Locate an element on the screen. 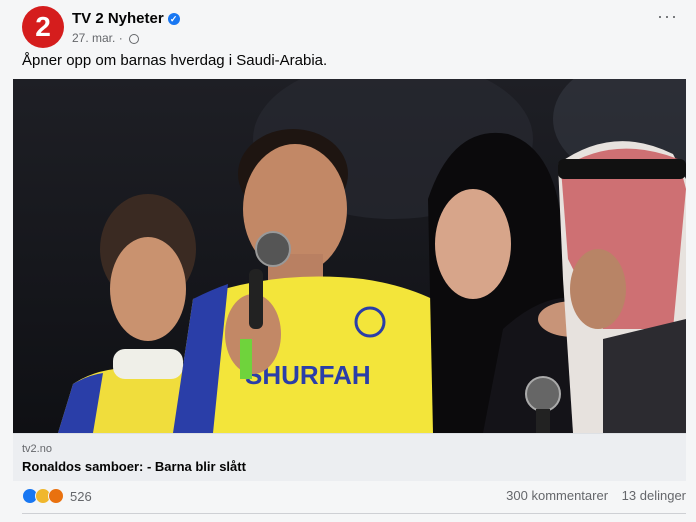 The image size is (696, 522). reactions-summary: 526 is located at coordinates (57, 496).